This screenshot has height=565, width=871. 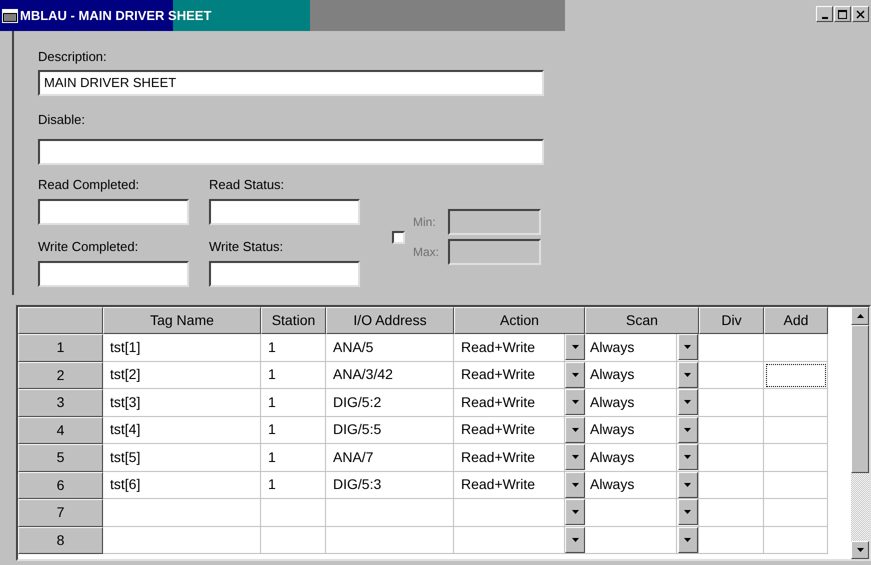 I want to click on table-cell: ANA/3/42, so click(x=390, y=375).